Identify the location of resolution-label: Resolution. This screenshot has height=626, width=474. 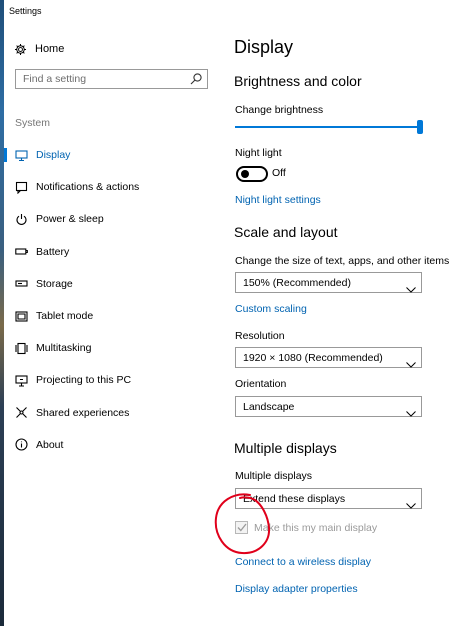
(260, 336).